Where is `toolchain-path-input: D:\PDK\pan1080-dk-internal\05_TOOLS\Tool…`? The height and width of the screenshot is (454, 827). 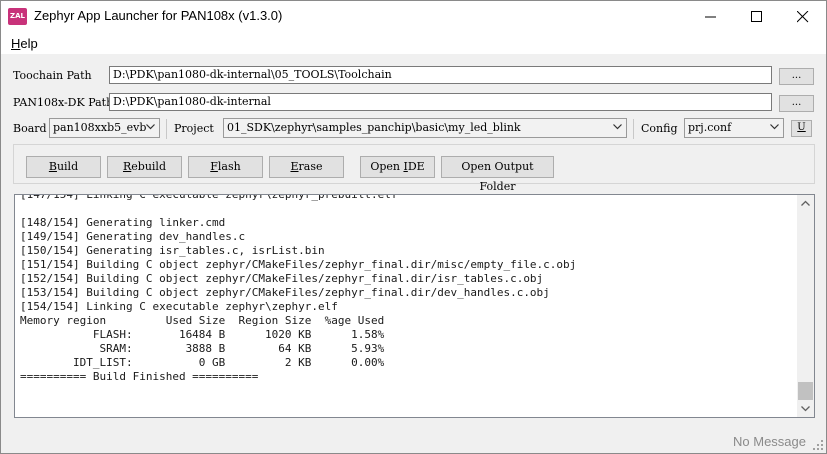 toolchain-path-input: D:\PDK\pan1080-dk-internal\05_TOOLS\Tool… is located at coordinates (440, 75).